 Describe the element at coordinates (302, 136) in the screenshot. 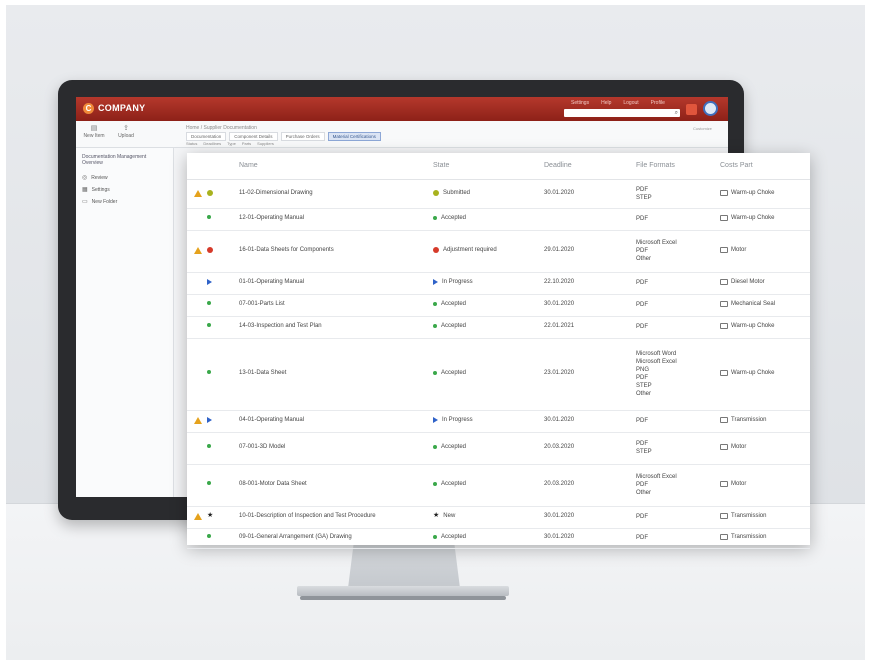

I see `tab-purchase-orders: Purchase Orders` at that location.